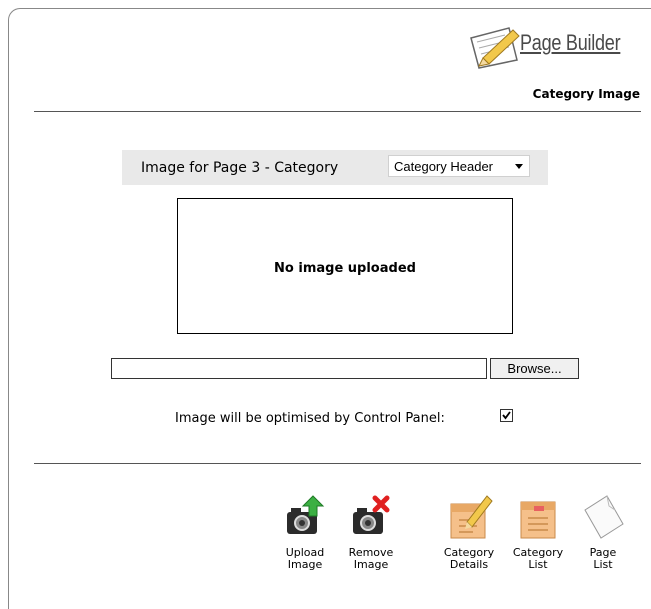 This screenshot has width=651, height=609. What do you see at coordinates (471, 517) in the screenshot?
I see `folder-edit-icon` at bounding box center [471, 517].